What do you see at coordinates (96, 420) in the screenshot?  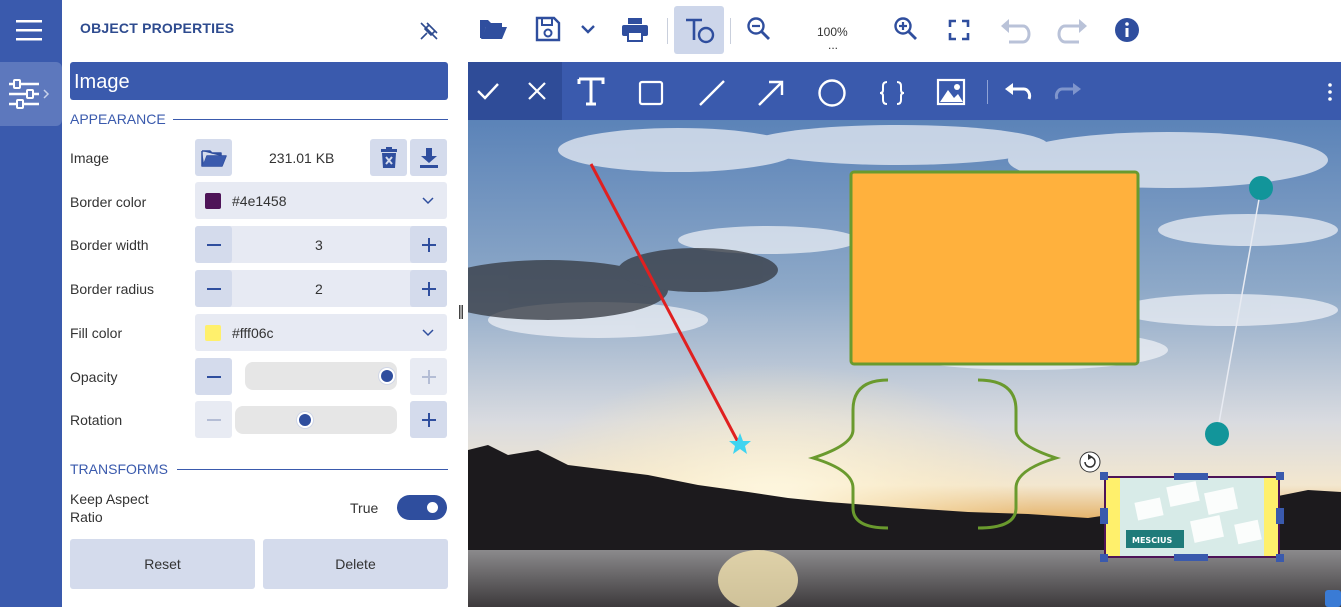 I see `rotation-label: Rotation` at bounding box center [96, 420].